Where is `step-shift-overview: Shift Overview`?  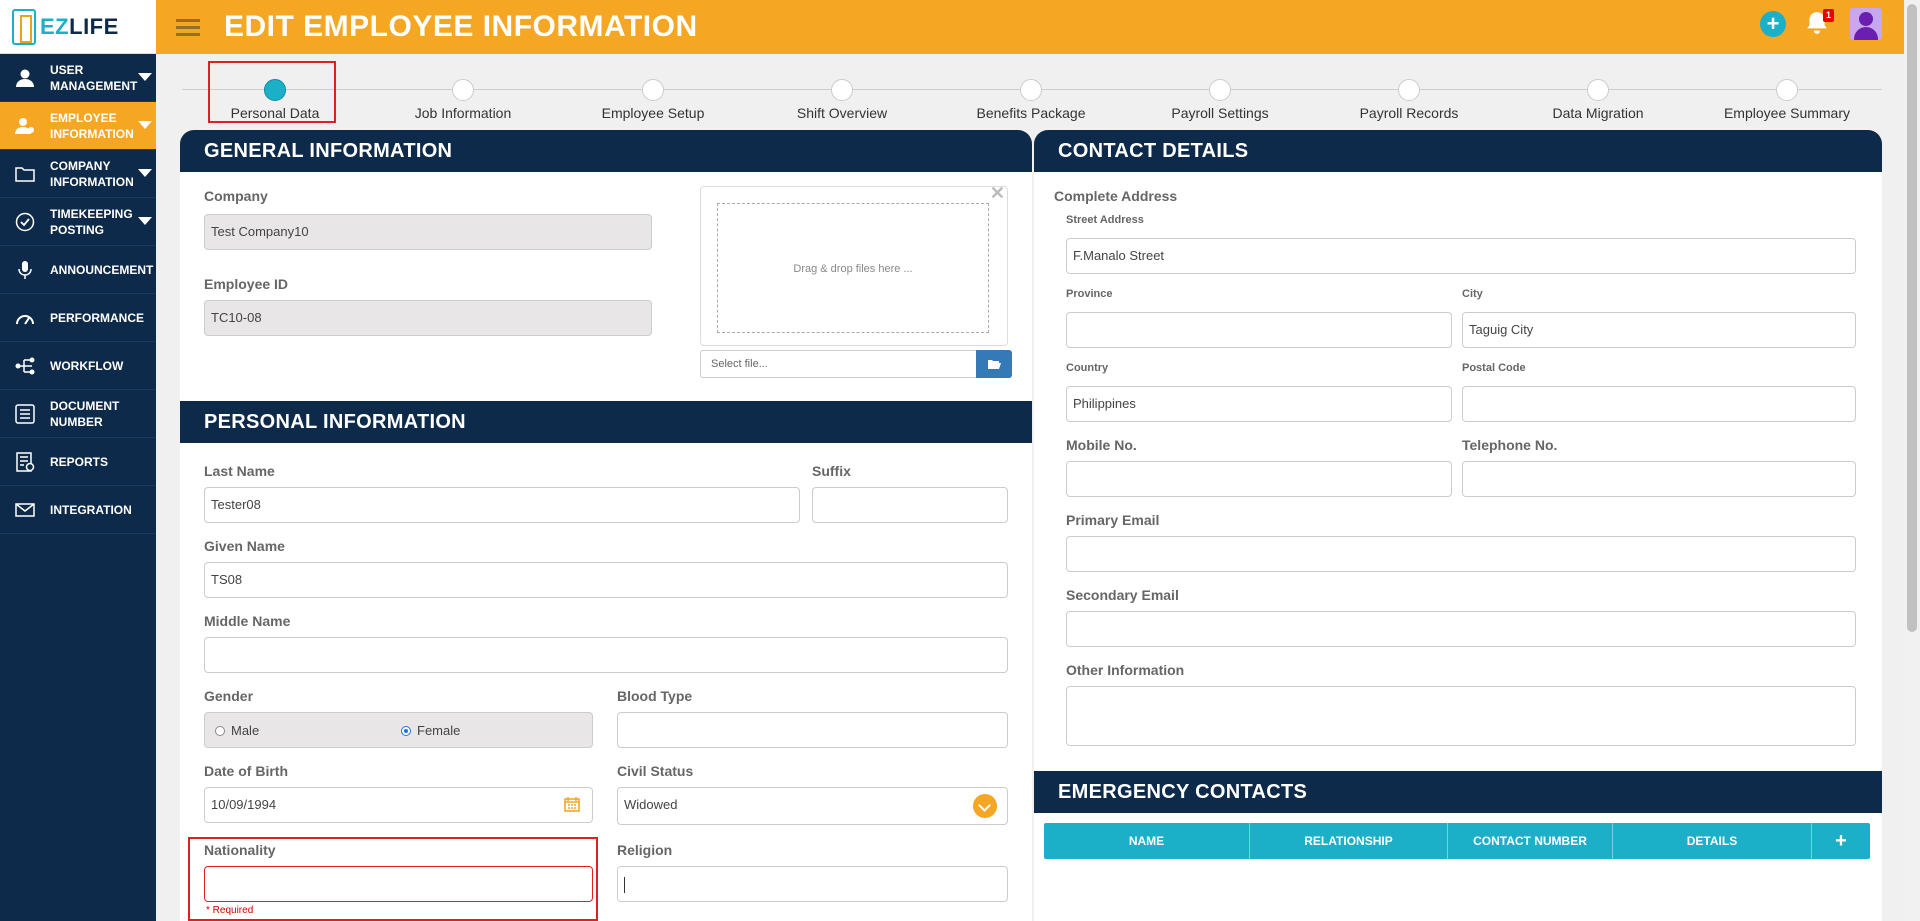 step-shift-overview: Shift Overview is located at coordinates (842, 100).